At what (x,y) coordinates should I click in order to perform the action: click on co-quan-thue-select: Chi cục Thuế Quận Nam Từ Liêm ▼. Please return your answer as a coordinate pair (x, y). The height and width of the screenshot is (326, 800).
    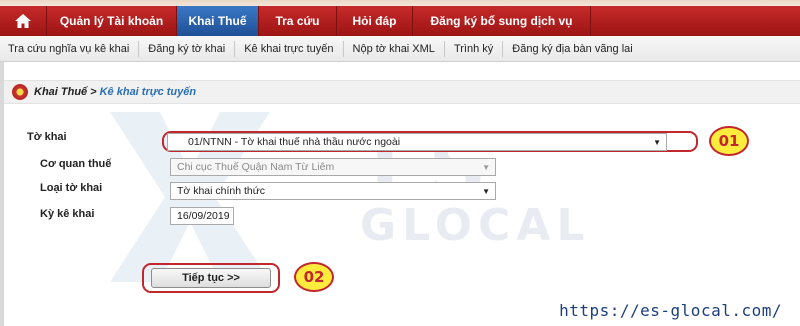
    Looking at the image, I should click on (333, 167).